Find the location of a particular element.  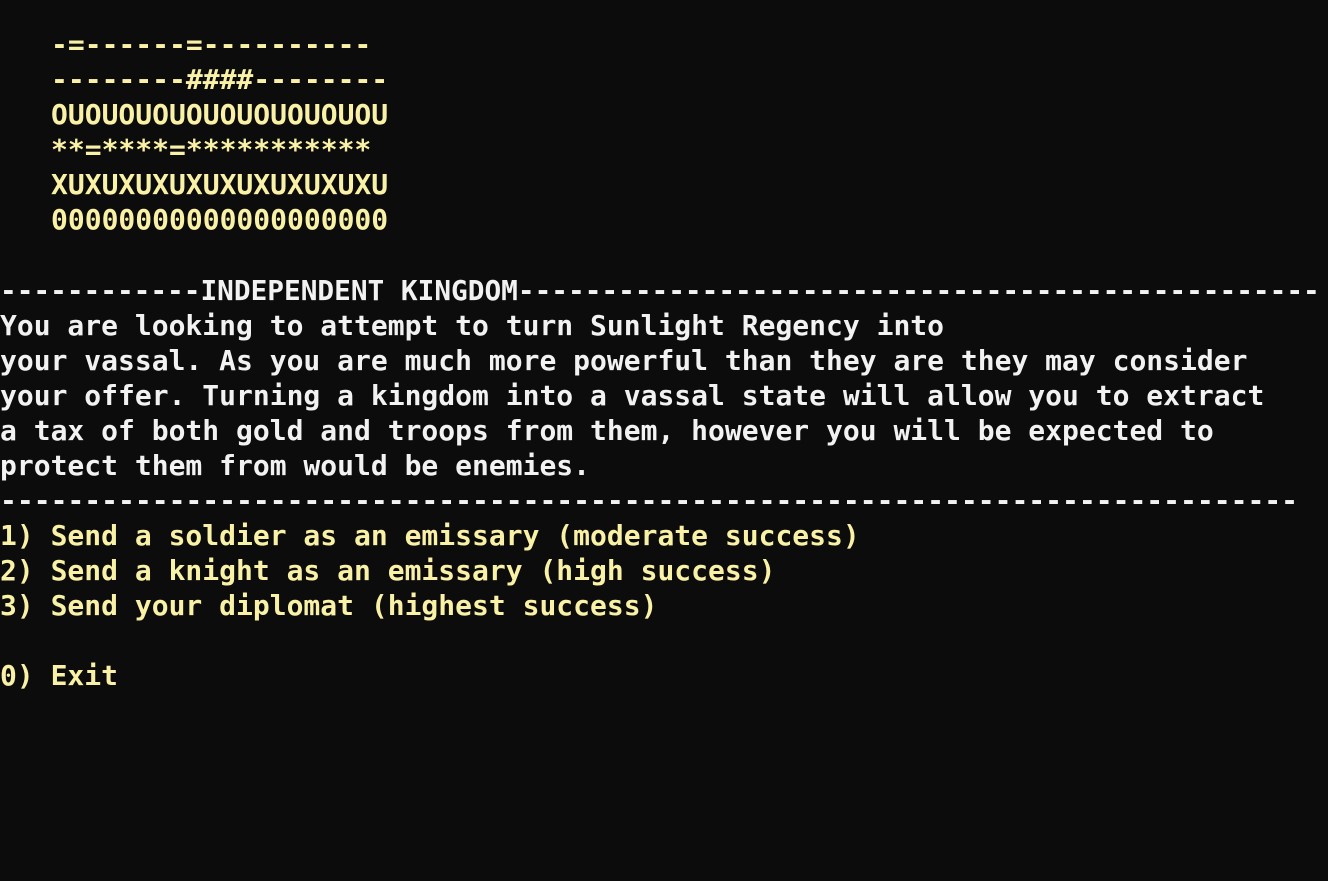

option-exit: 0) Exit is located at coordinates (59, 675).